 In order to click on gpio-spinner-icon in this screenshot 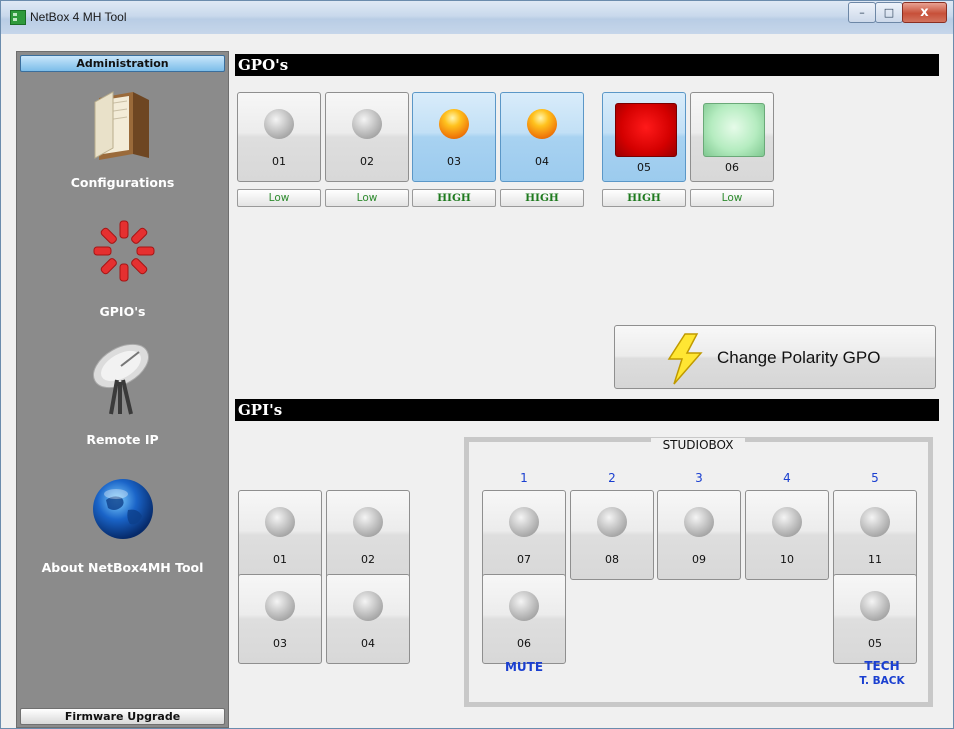, I will do `click(124, 251)`.